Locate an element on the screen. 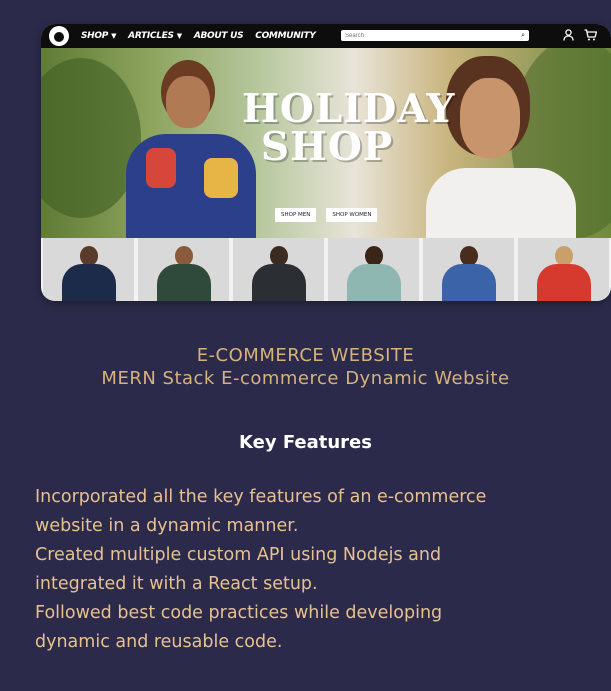 The image size is (611, 691). project-subtitle: MERN Stack E-commerce Dynamic Website is located at coordinates (305, 378).